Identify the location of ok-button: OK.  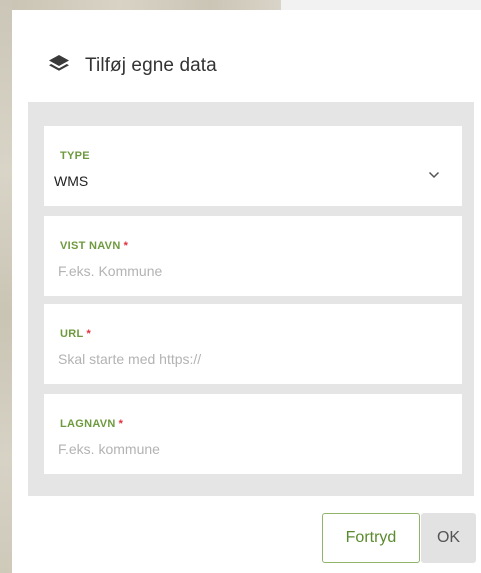
(448, 538).